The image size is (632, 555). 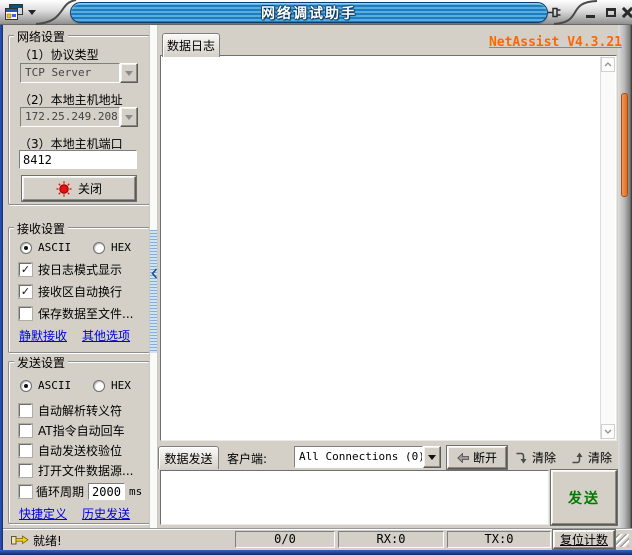 What do you see at coordinates (26, 247) in the screenshot?
I see `recv-ascii-radio` at bounding box center [26, 247].